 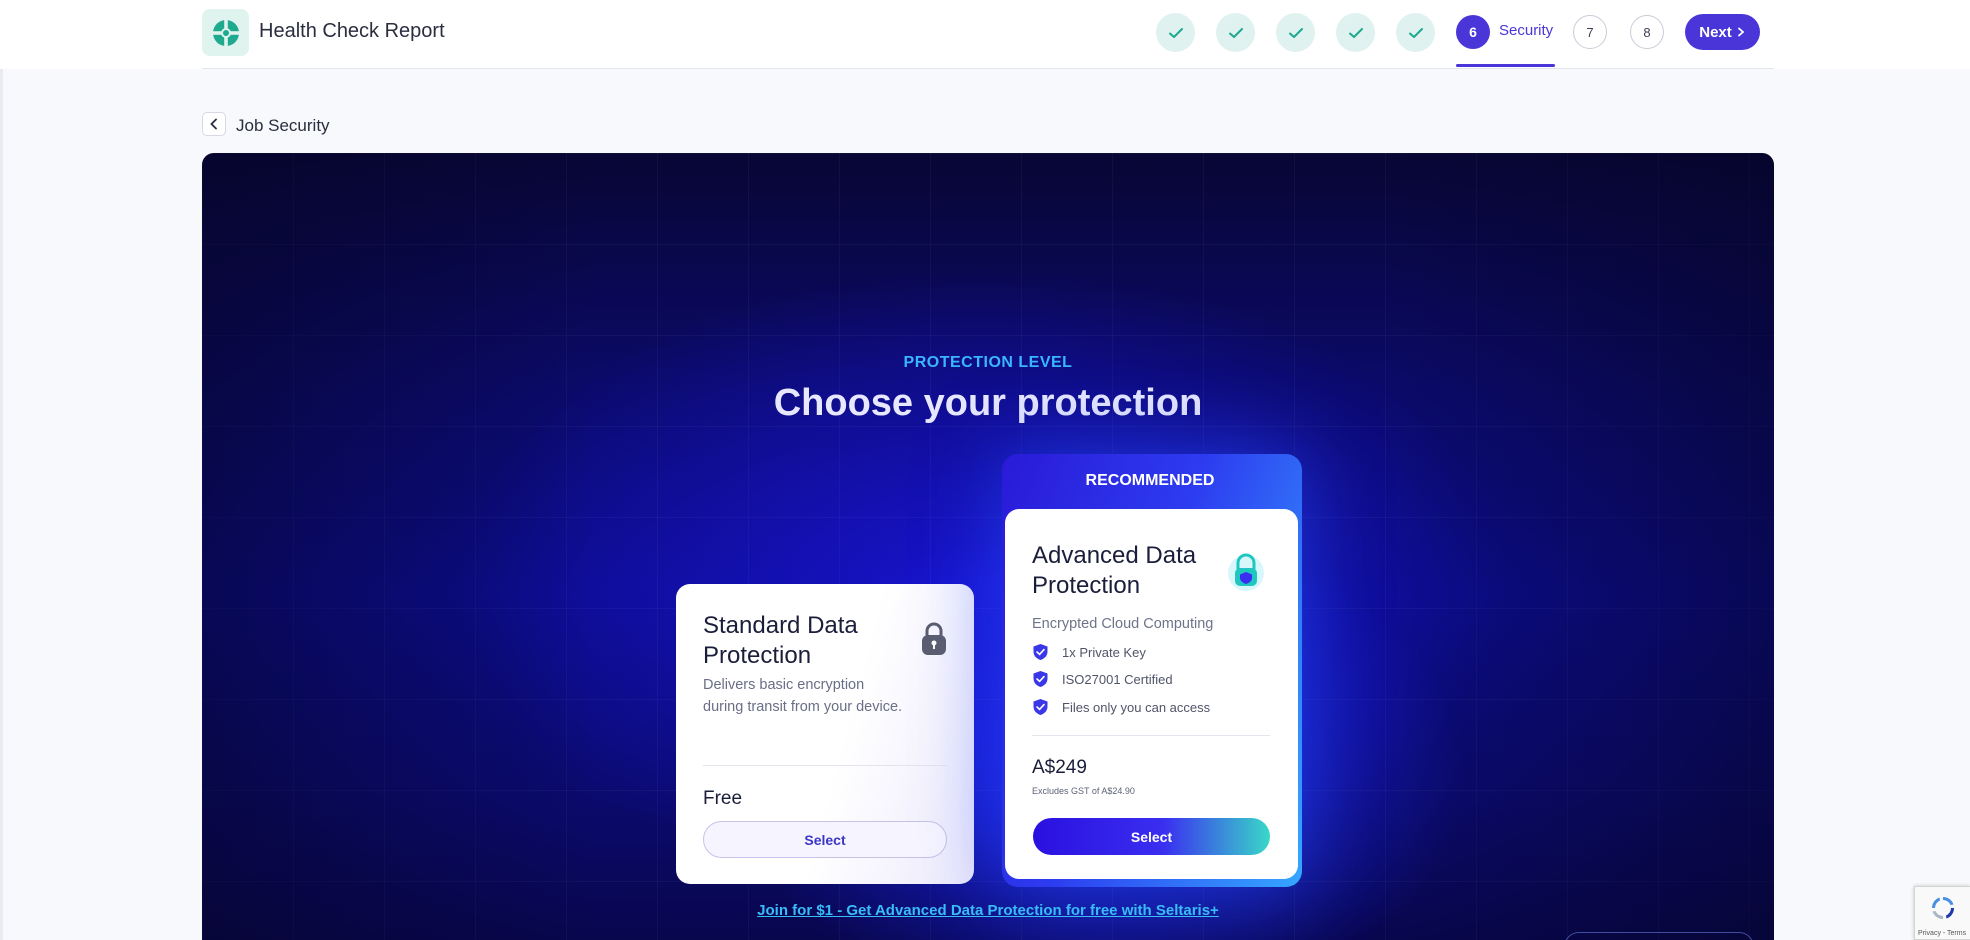 I want to click on top-bar-divider, so click(x=988, y=68).